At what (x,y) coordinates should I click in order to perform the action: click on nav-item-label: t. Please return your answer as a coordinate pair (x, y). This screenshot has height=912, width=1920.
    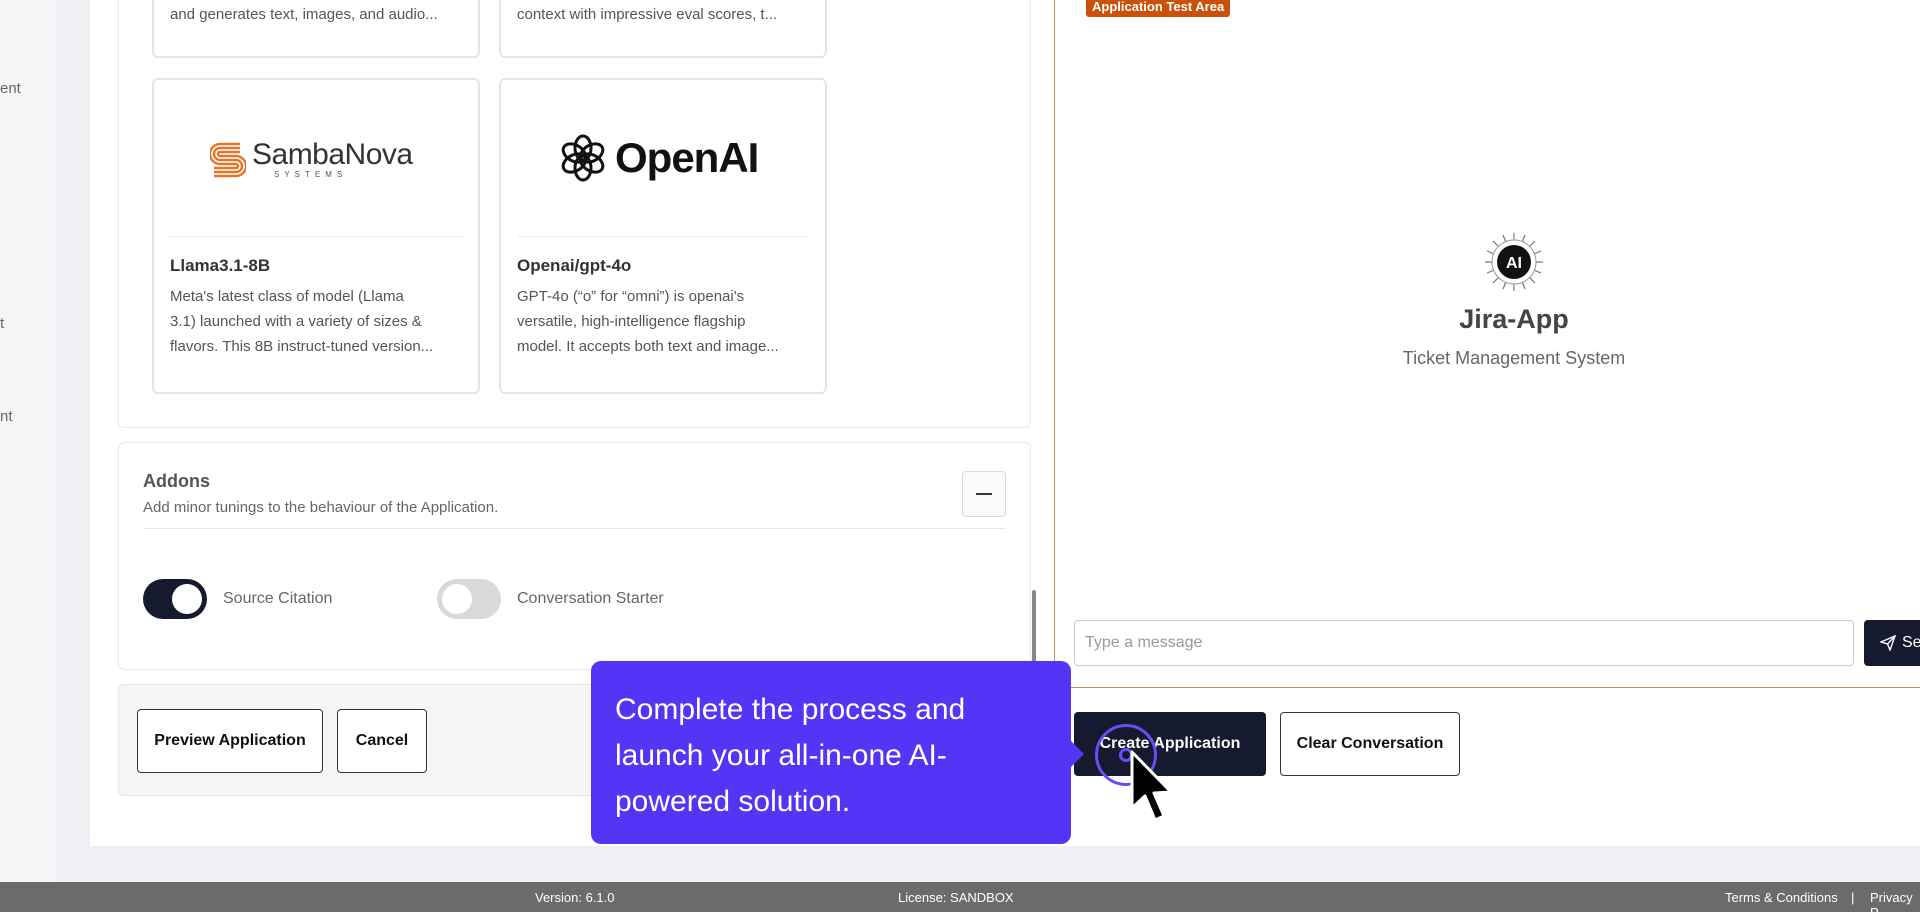
    Looking at the image, I should click on (2, 323).